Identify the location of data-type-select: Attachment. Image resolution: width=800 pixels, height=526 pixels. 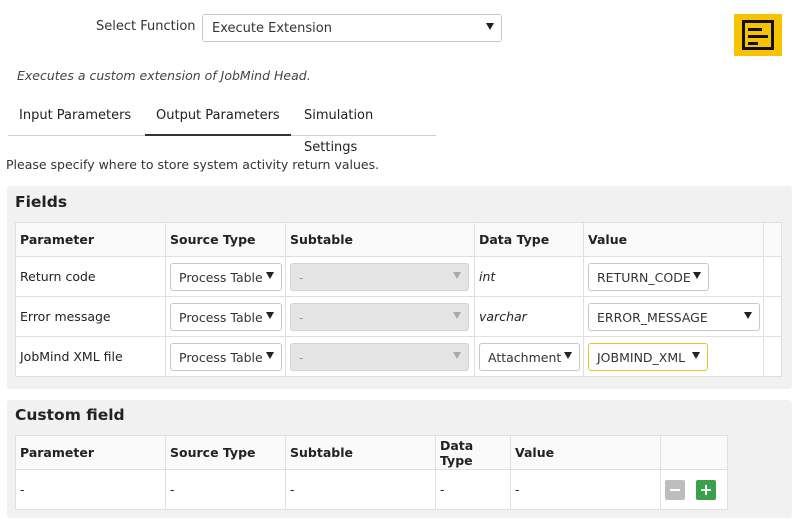
(529, 356).